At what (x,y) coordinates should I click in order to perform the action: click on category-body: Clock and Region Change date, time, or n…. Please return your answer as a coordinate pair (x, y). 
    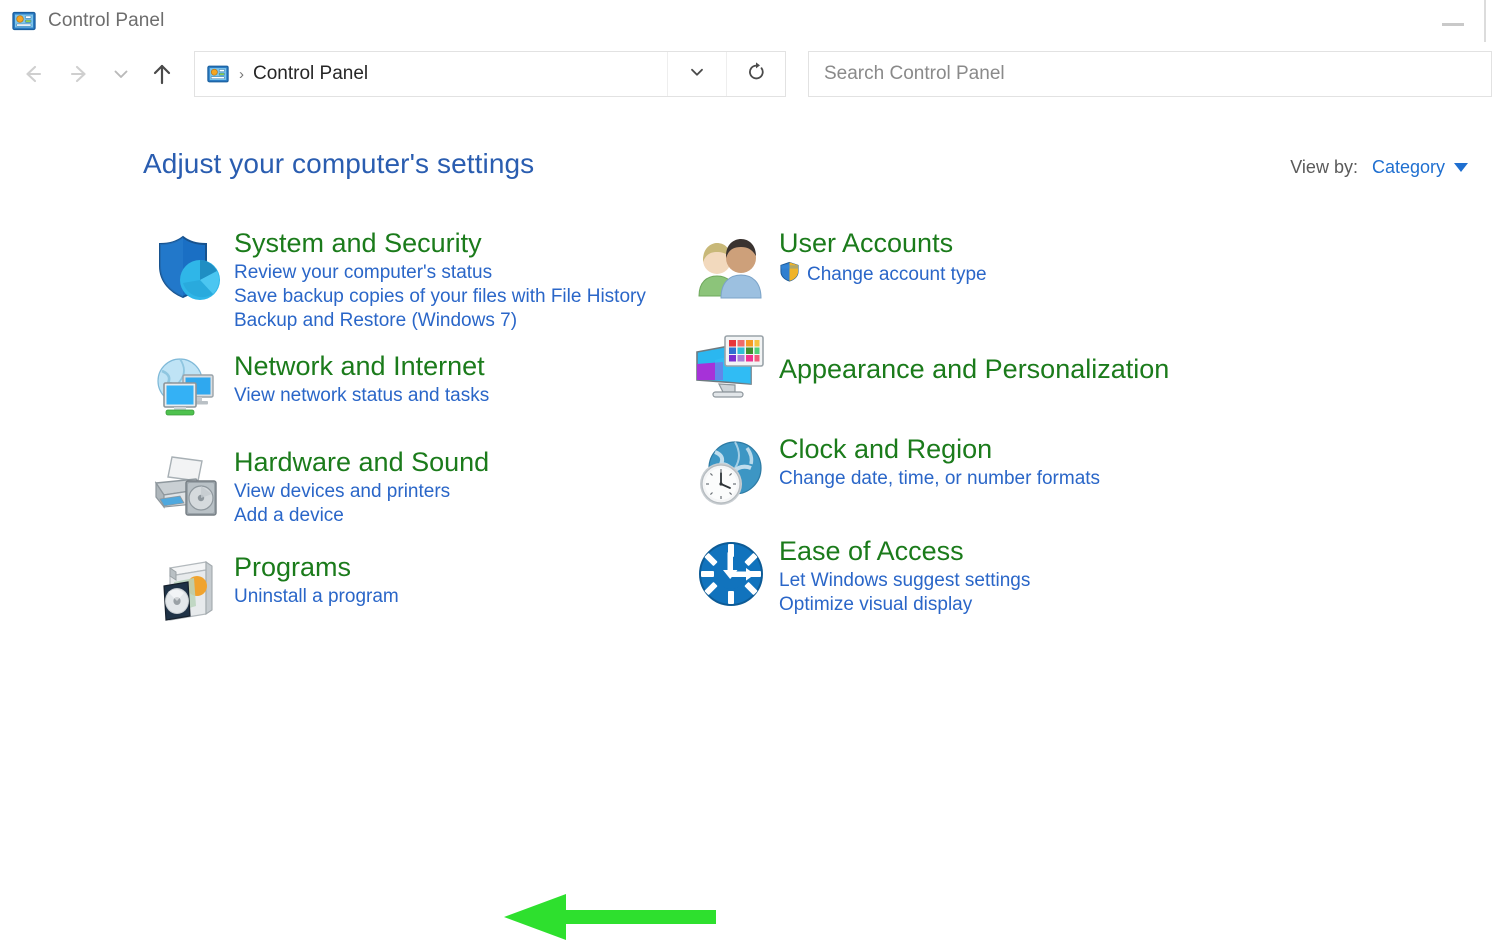
    Looking at the image, I should click on (1079, 472).